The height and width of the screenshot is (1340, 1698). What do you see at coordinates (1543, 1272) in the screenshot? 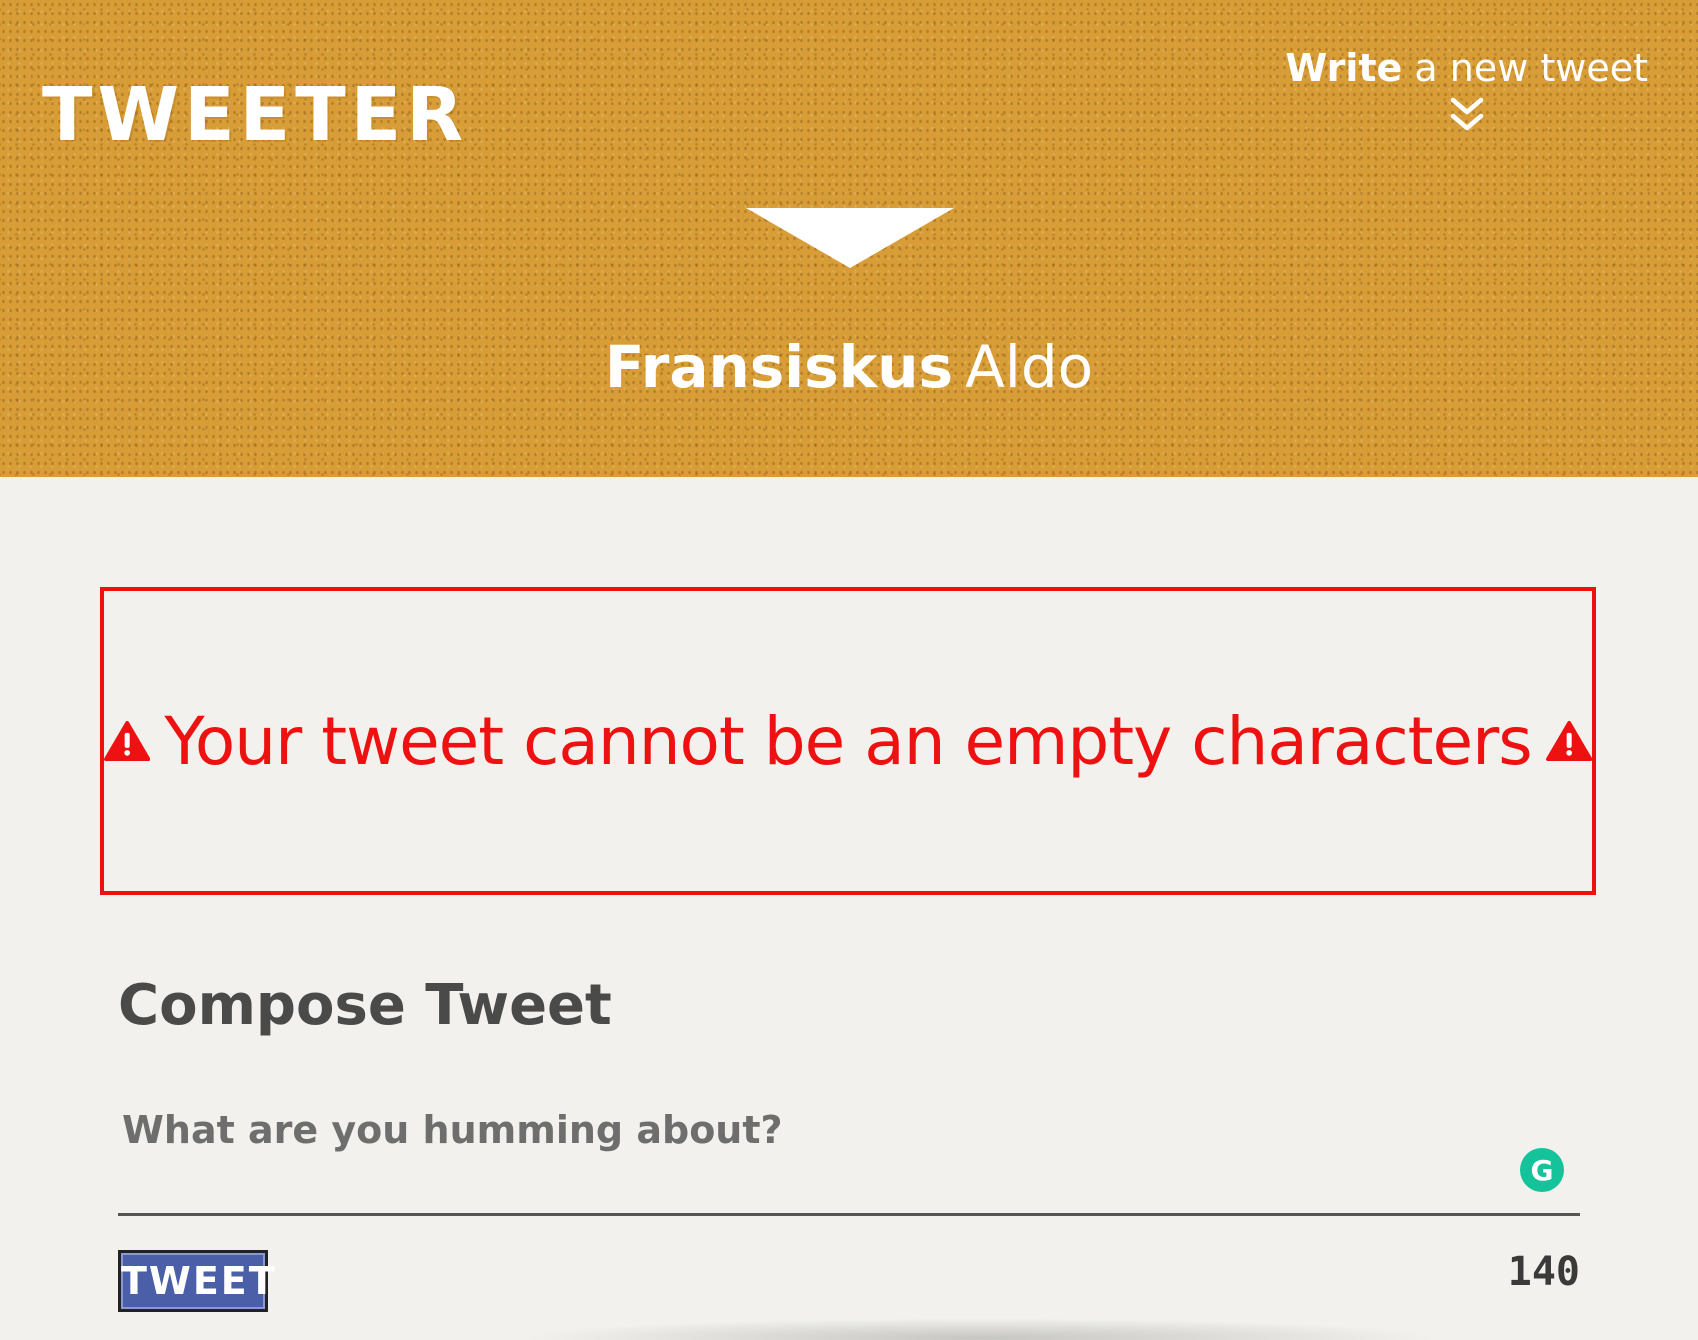
I see `character-counter: 140` at bounding box center [1543, 1272].